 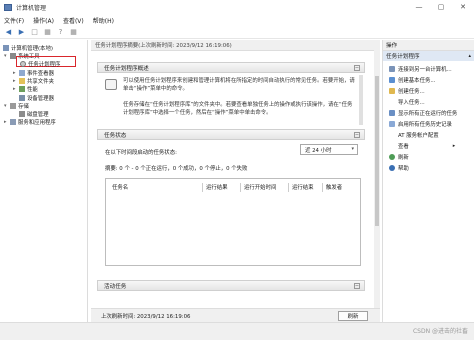 What do you see at coordinates (454, 145) in the screenshot?
I see `submenu-arrow-icon: ▸` at bounding box center [454, 145].